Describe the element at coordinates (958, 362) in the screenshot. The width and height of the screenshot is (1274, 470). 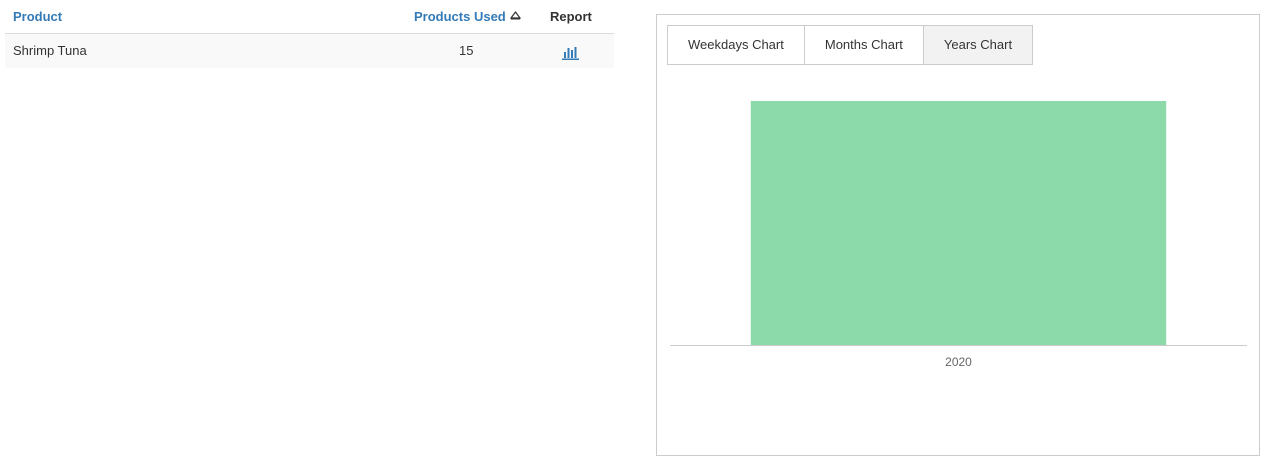
I see `x-tick-label: 2020` at that location.